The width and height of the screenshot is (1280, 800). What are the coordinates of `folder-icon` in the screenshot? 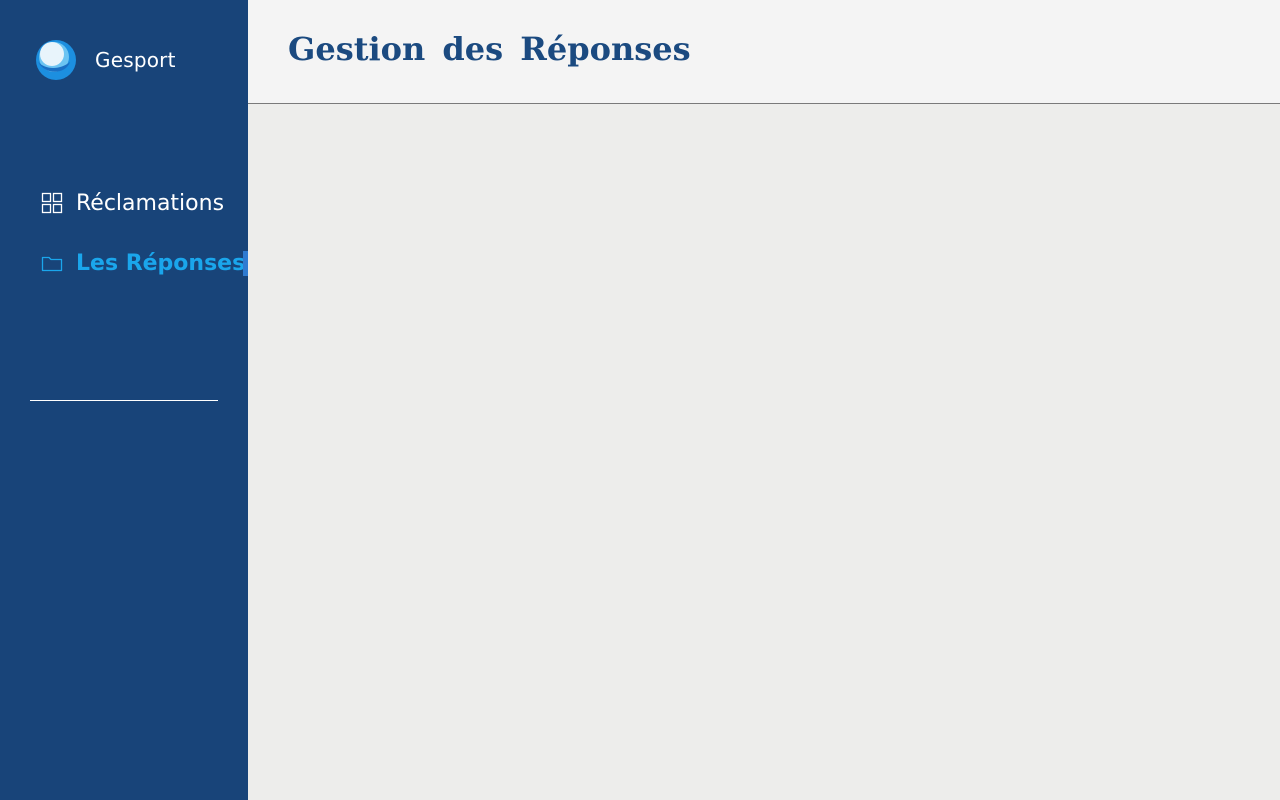 It's located at (52, 264).